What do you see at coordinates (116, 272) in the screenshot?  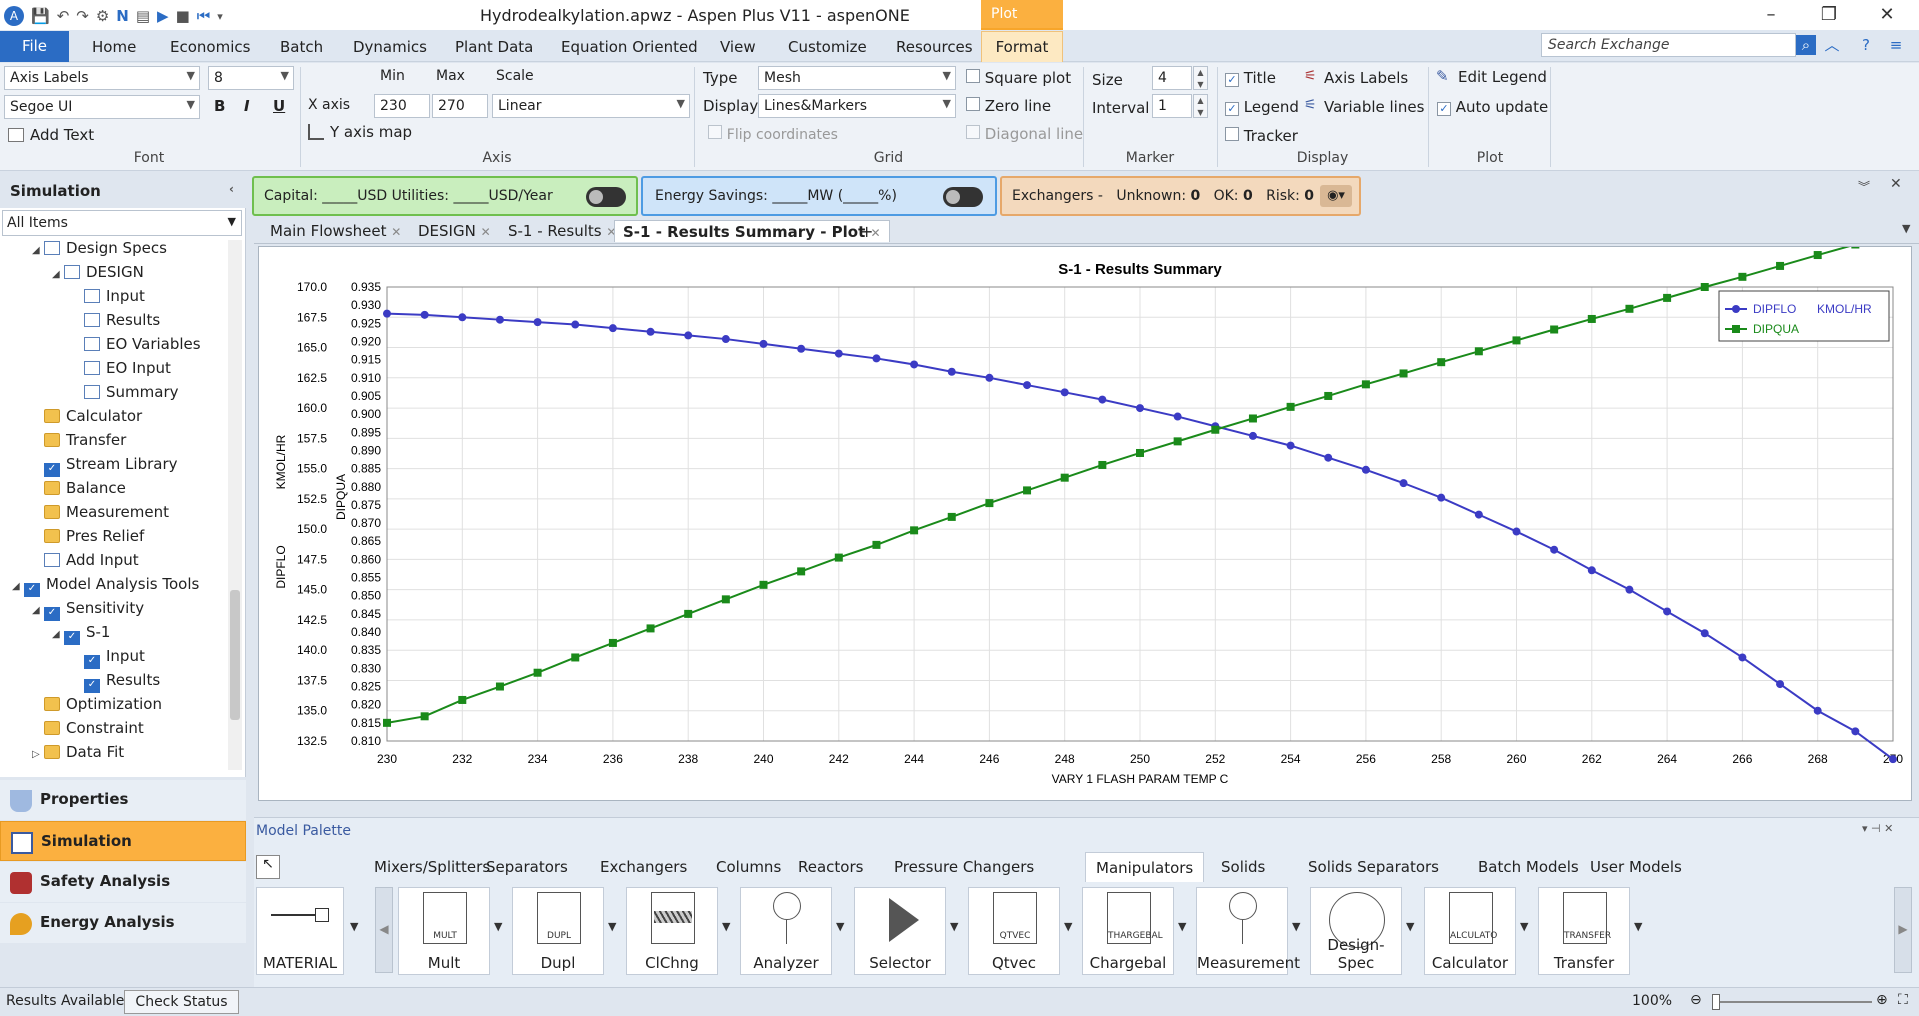 I see `nav-tree-item: ◢ DESIGN` at bounding box center [116, 272].